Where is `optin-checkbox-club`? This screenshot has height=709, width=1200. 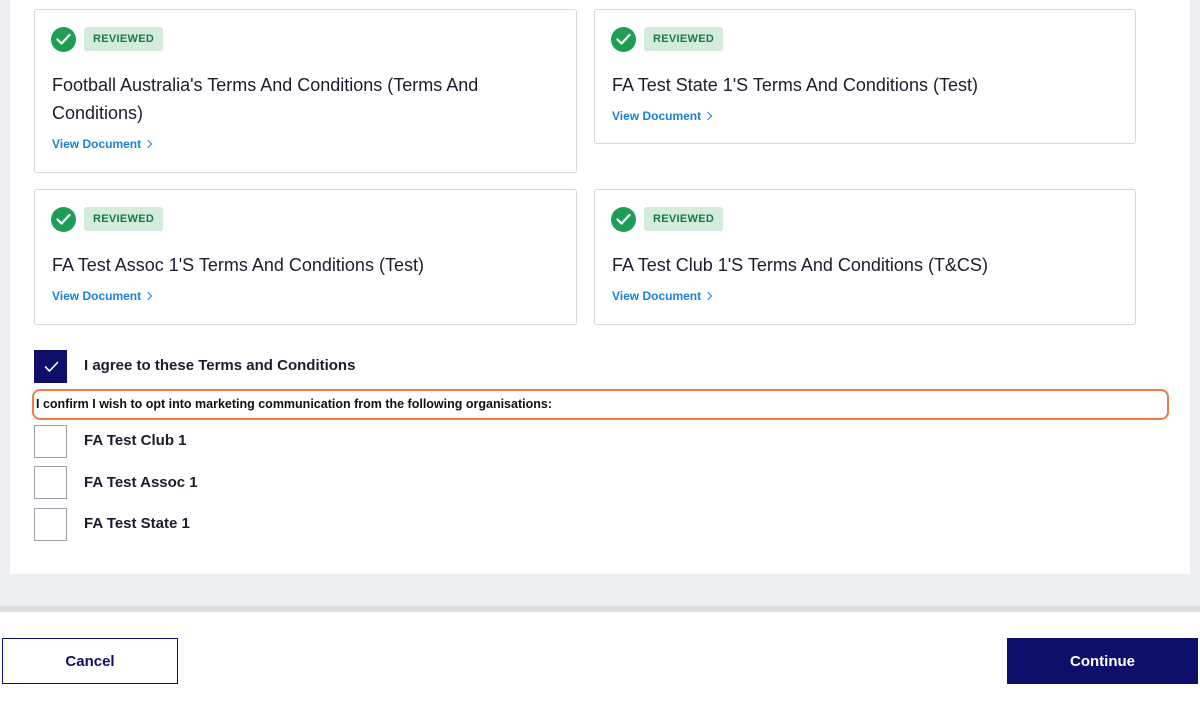 optin-checkbox-club is located at coordinates (50, 441).